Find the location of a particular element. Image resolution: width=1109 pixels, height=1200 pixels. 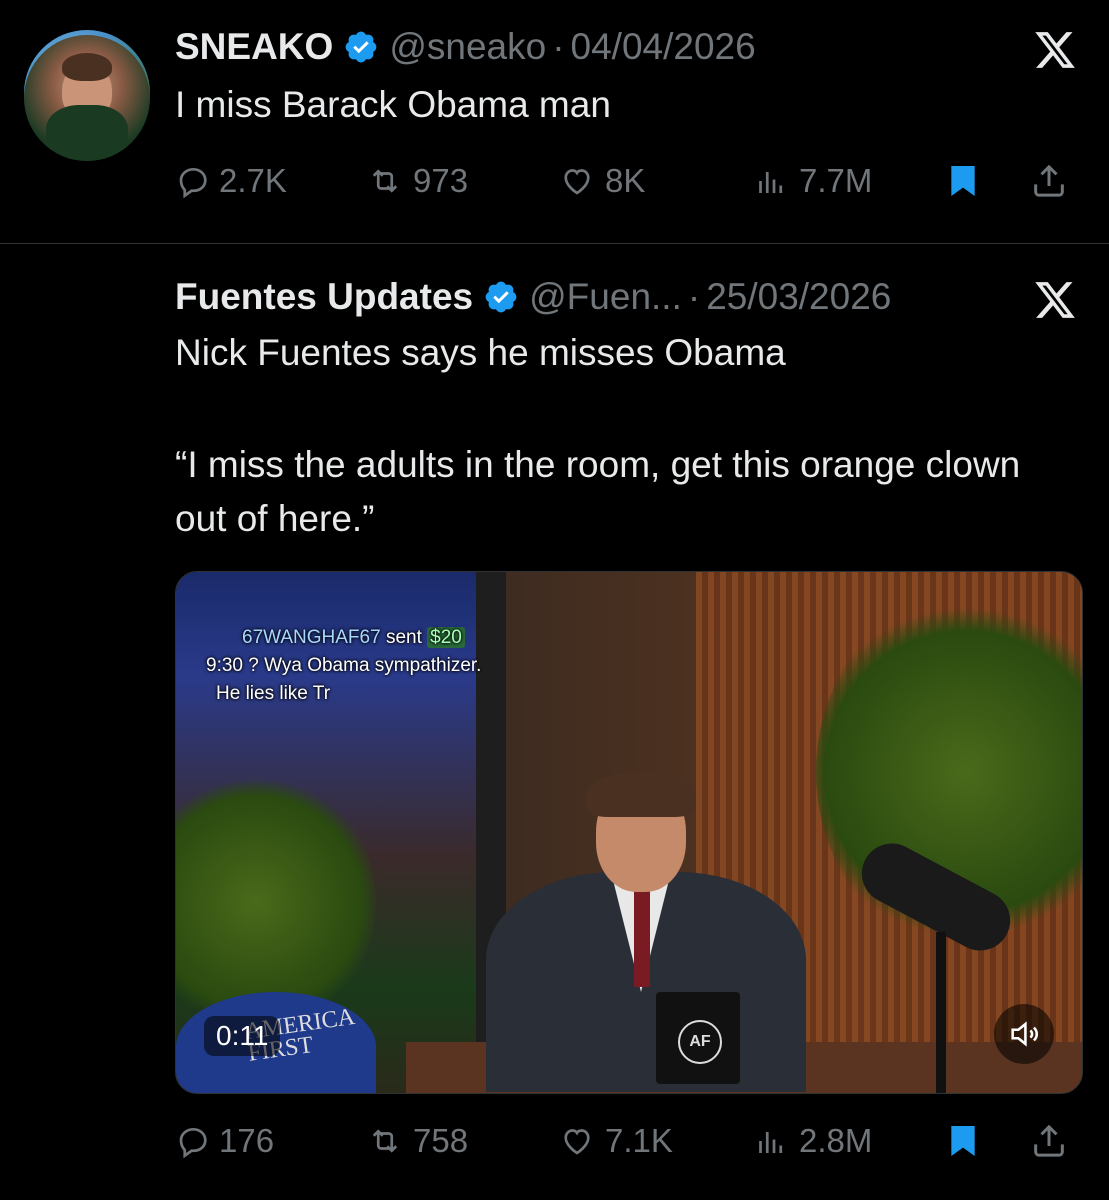

repost-button: 758 is located at coordinates (416, 1141).